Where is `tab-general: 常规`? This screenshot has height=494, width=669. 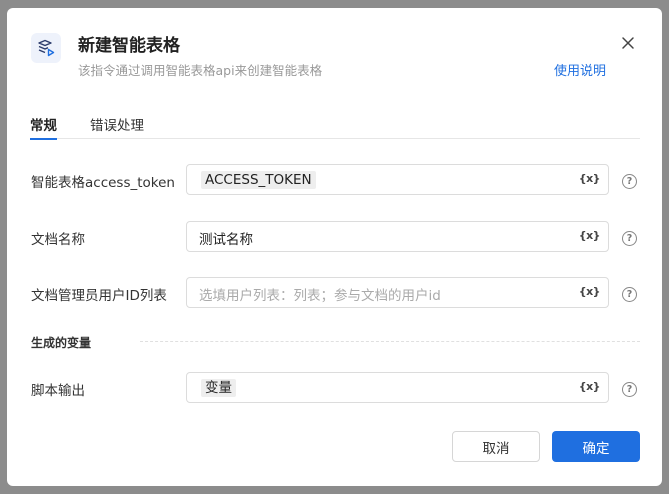 tab-general: 常规 is located at coordinates (43, 127).